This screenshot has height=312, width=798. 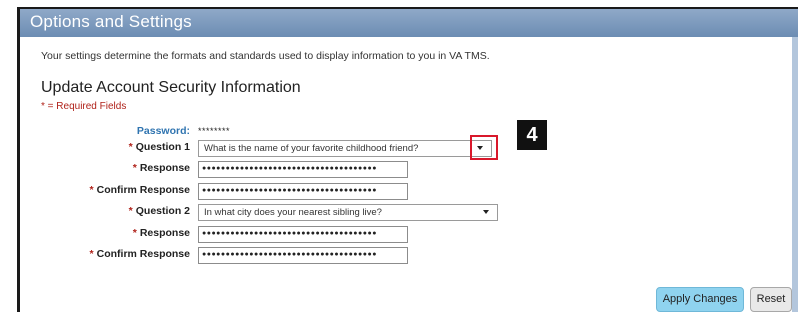 What do you see at coordinates (143, 190) in the screenshot?
I see `confirm1-label: Confirm Response` at bounding box center [143, 190].